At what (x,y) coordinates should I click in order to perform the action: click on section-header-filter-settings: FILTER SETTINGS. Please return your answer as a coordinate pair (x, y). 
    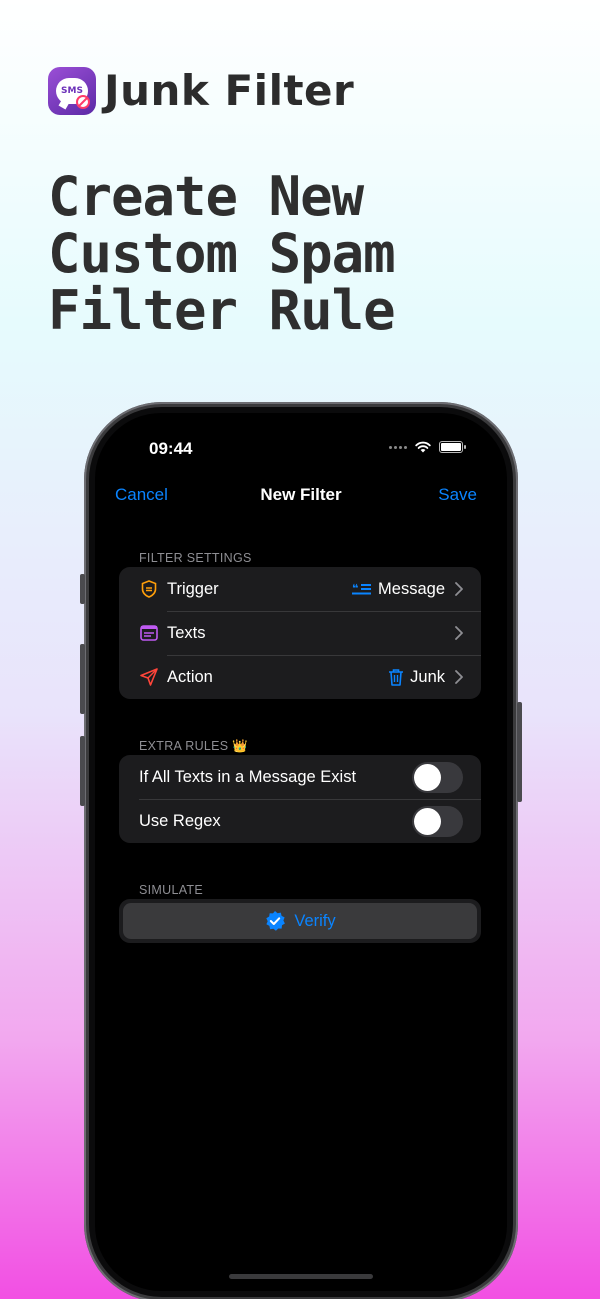
    Looking at the image, I should click on (195, 558).